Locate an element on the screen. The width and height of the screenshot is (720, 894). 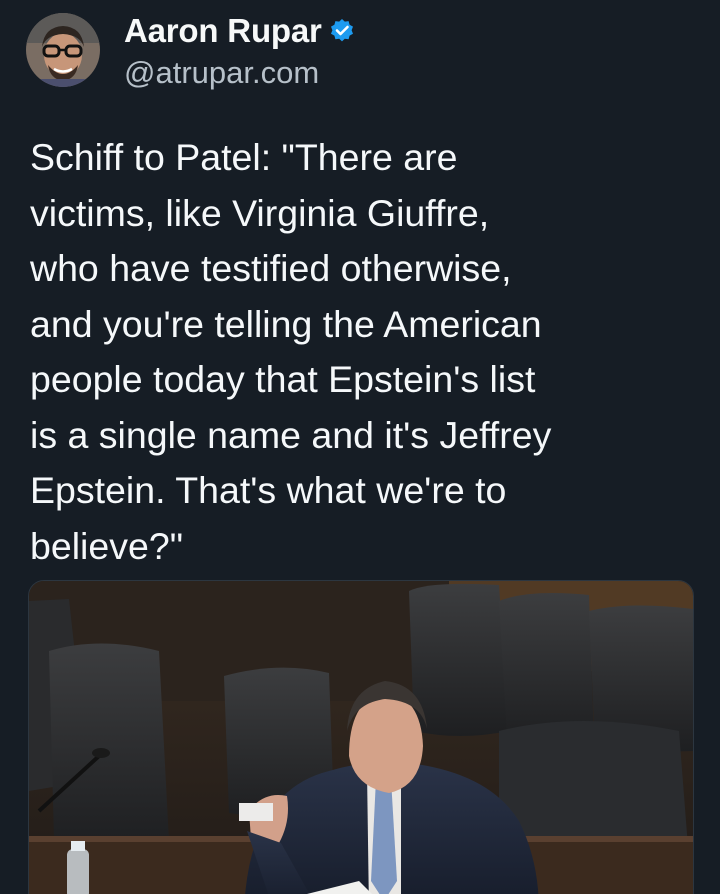
avatar-image is located at coordinates (63, 50).